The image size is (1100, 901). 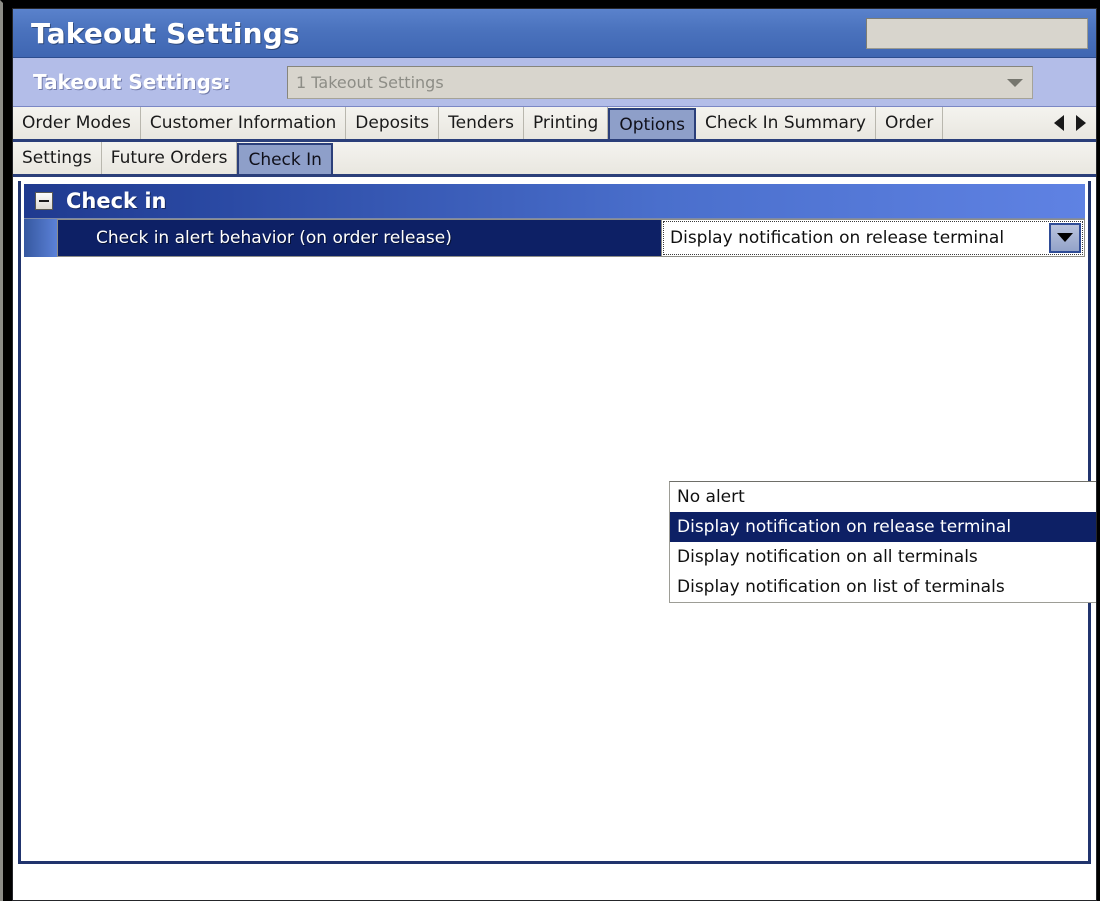 What do you see at coordinates (554, 33) in the screenshot?
I see `title-bar: Takeout Settings` at bounding box center [554, 33].